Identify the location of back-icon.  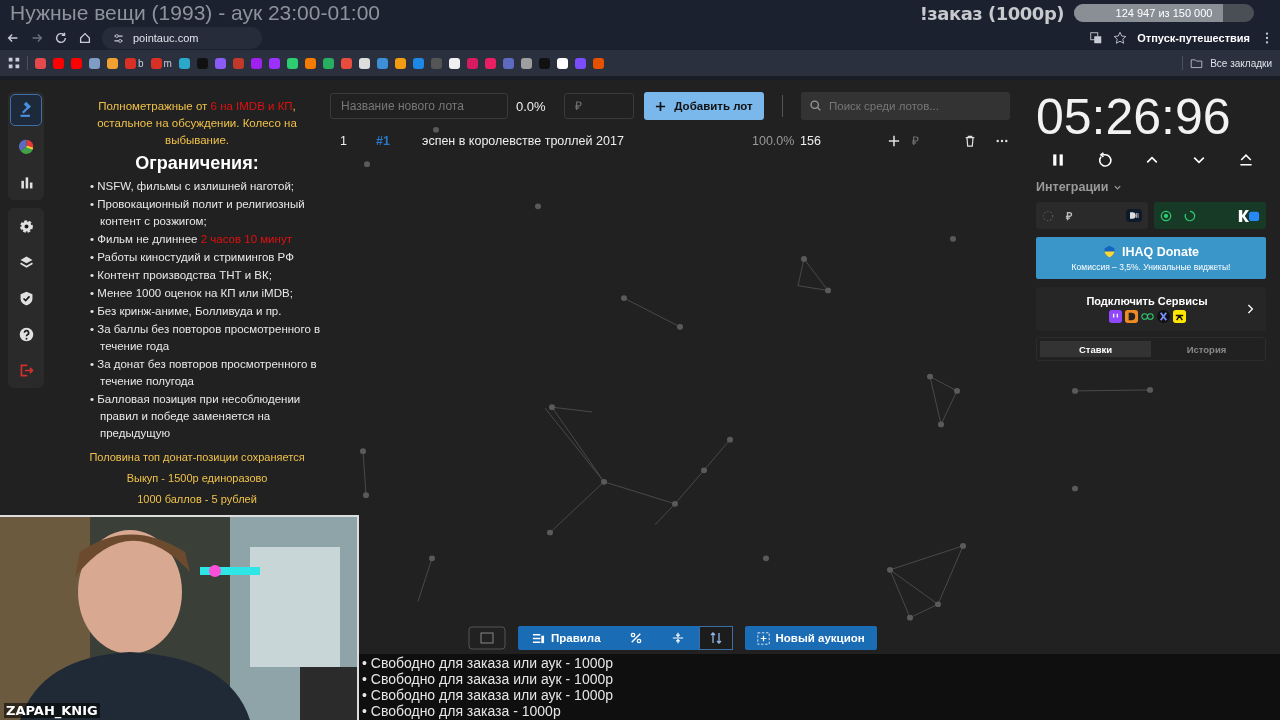
(13, 38).